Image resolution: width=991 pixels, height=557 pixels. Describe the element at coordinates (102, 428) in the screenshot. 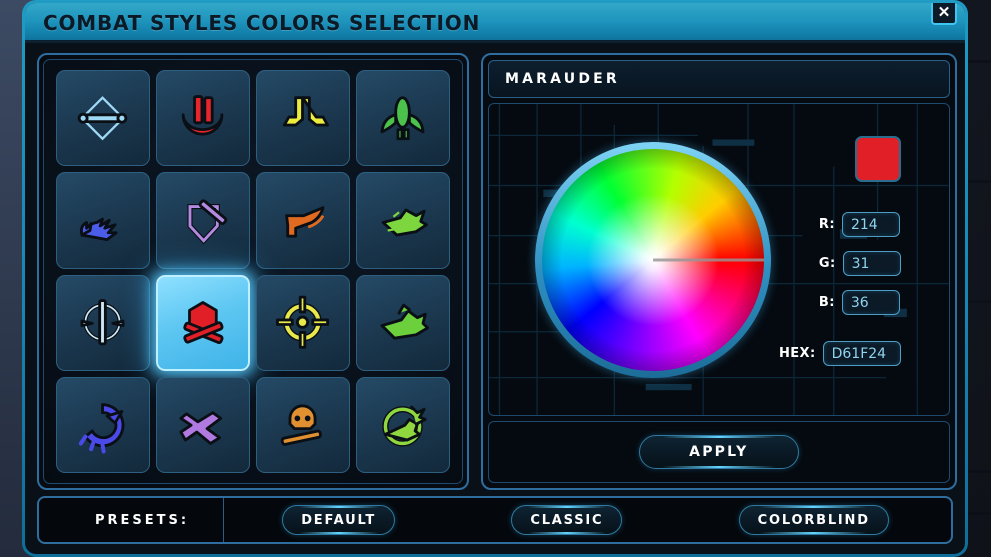

I see `force-shield-icon` at that location.